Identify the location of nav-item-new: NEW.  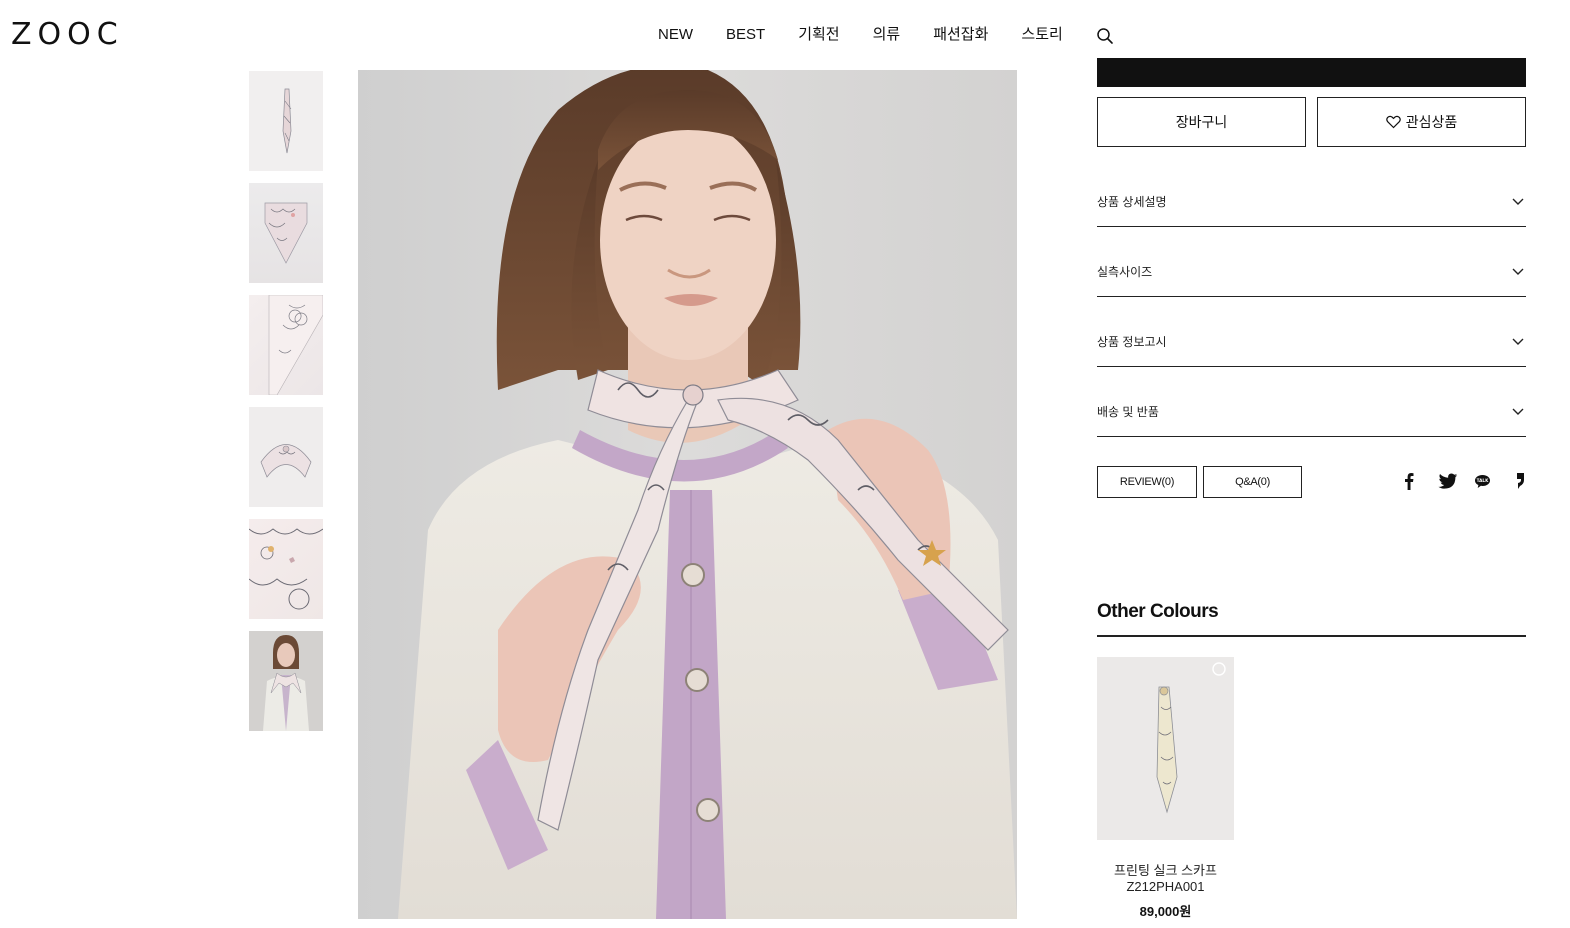
(675, 35).